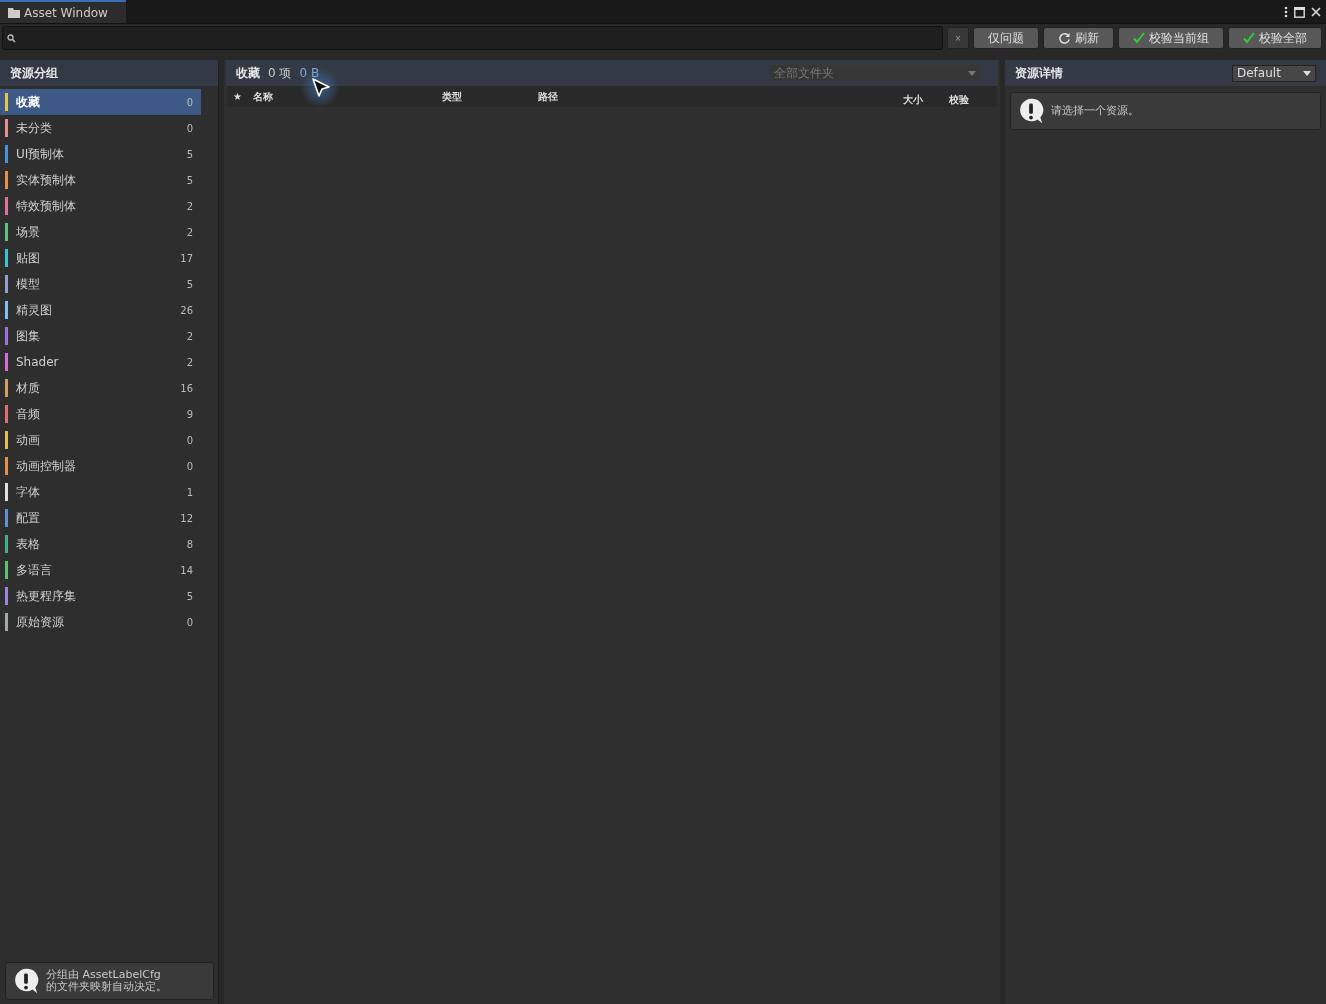 This screenshot has width=1326, height=1004. Describe the element at coordinates (40, 622) in the screenshot. I see `group-label: 原始资源` at that location.